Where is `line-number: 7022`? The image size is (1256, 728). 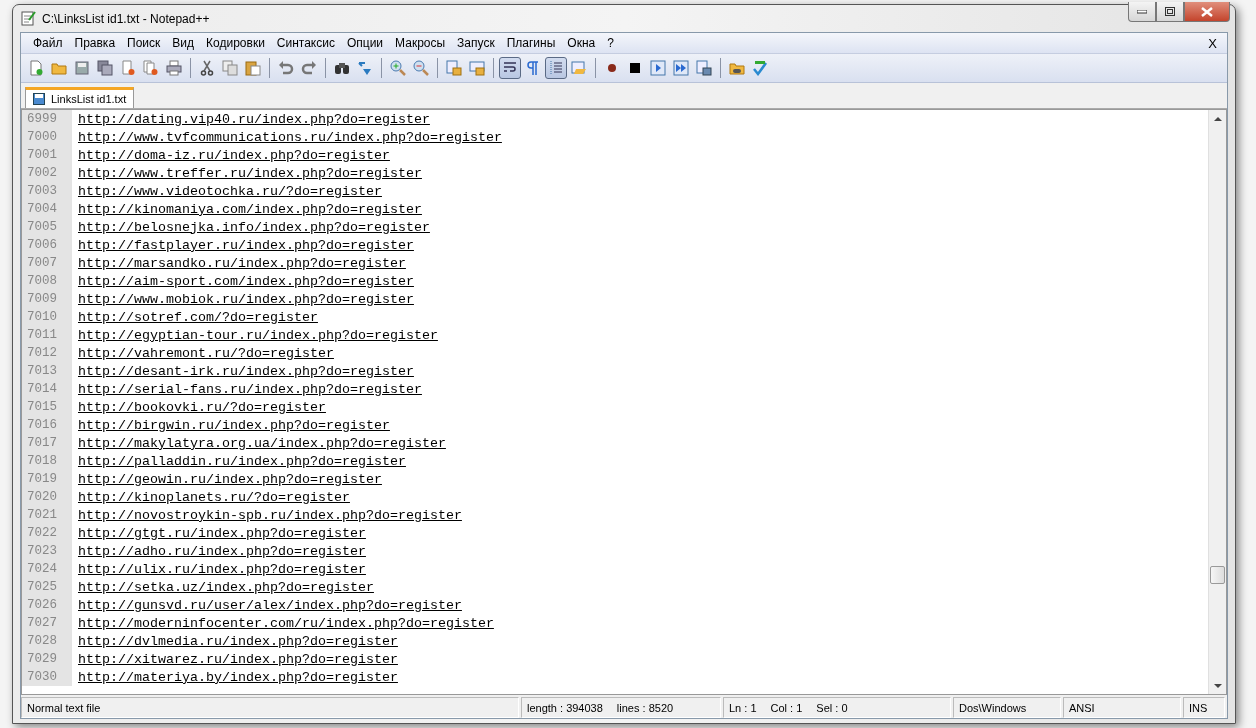
line-number: 7022 is located at coordinates (47, 533).